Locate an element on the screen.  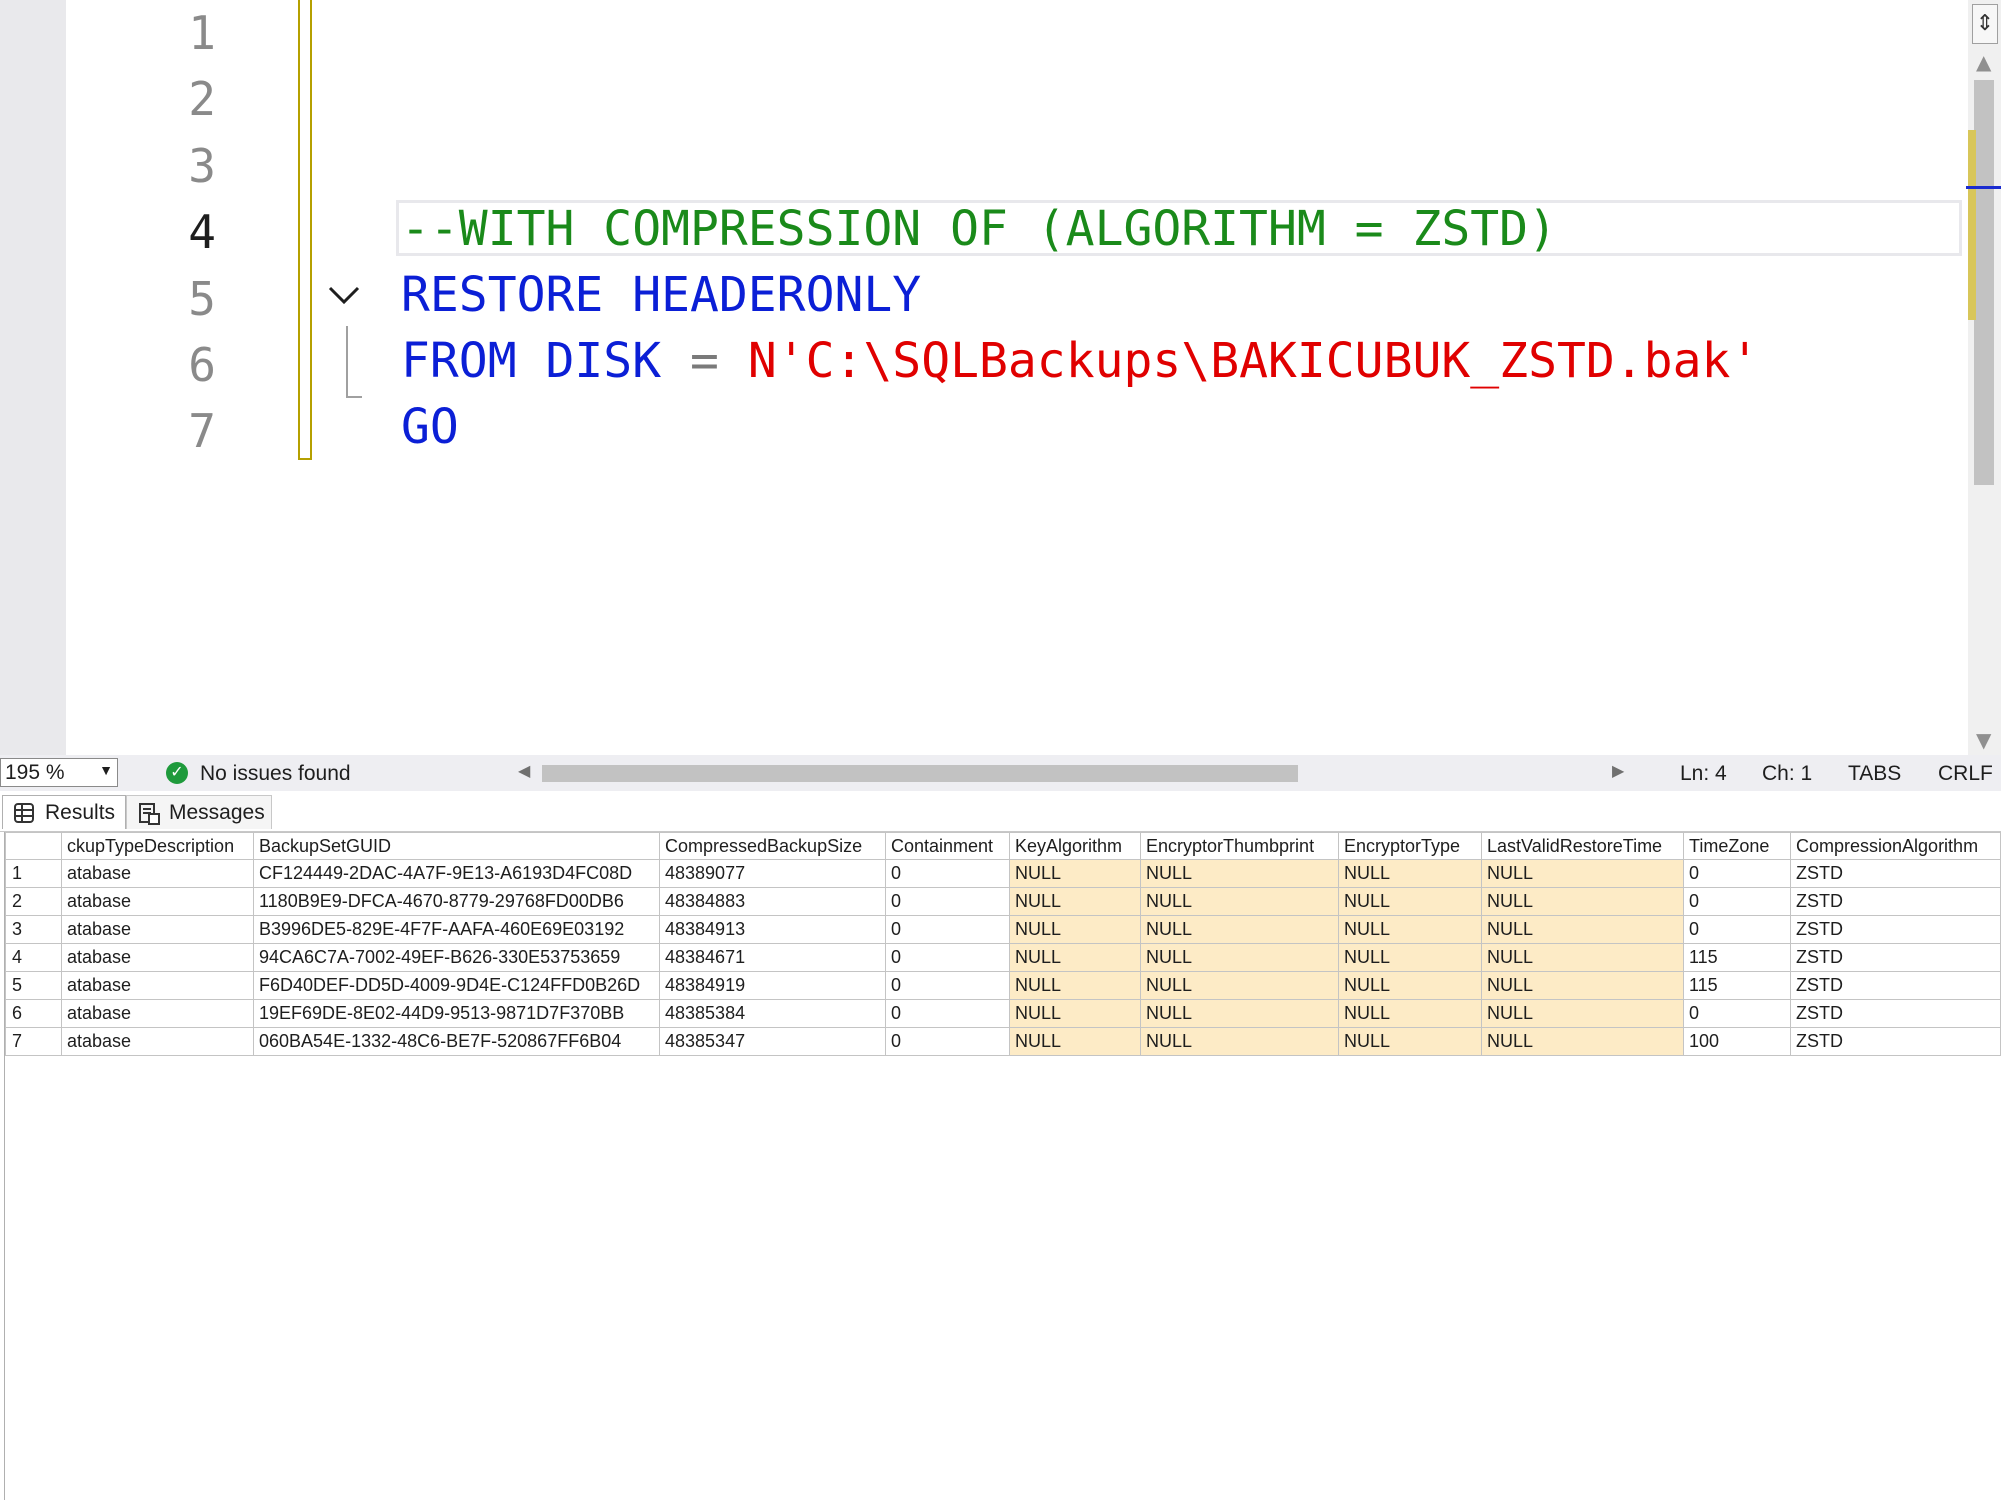
cell: F6D40DEF-DD5D-4009-9D4E-C124FFD0B26D is located at coordinates (456, 985).